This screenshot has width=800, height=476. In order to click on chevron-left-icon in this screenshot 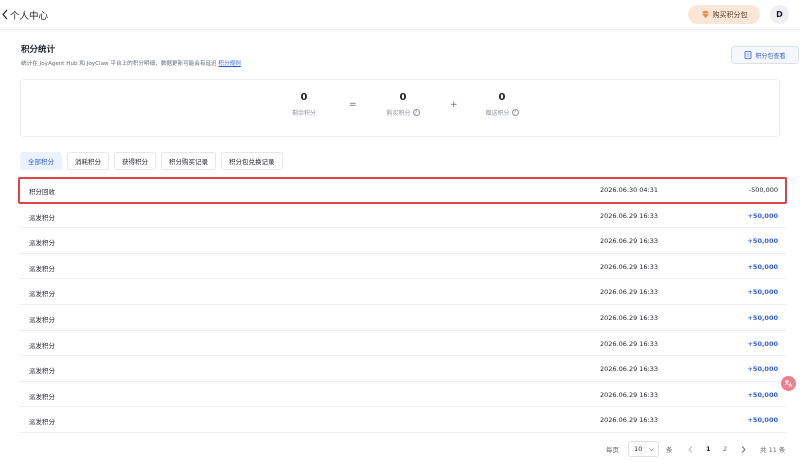, I will do `click(690, 449)`.